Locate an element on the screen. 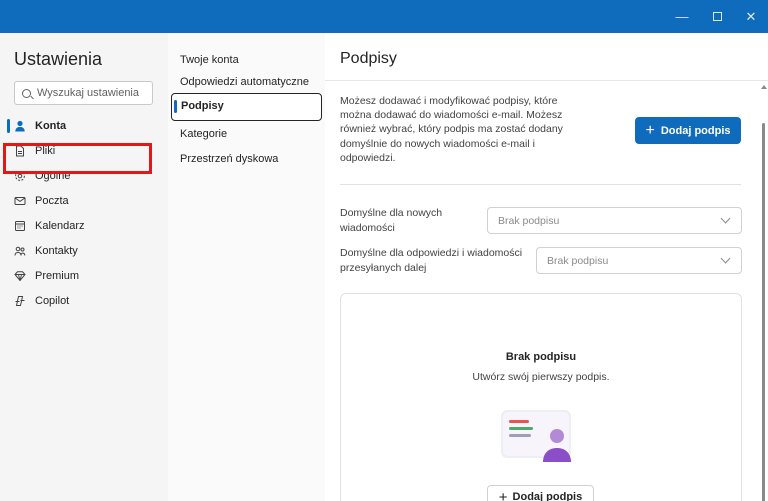 This screenshot has width=768, height=501. default-reply-value: Brak podpisu is located at coordinates (578, 260).